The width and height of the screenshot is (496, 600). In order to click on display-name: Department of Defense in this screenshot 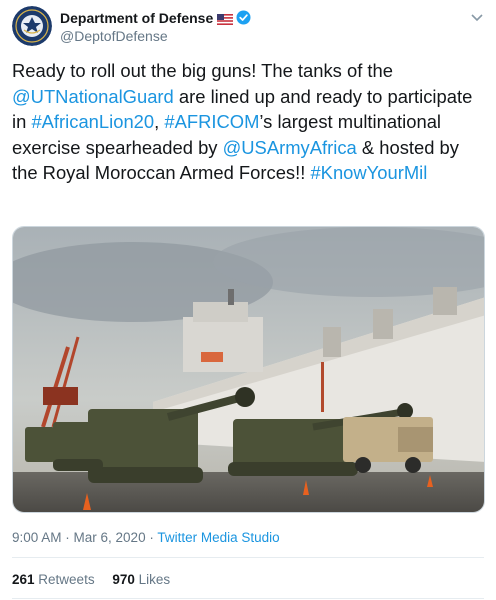, I will do `click(136, 18)`.